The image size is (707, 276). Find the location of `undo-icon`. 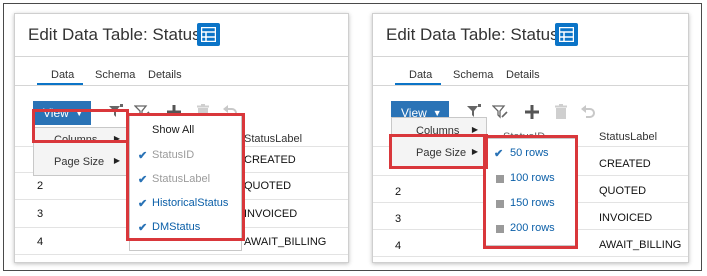

undo-icon is located at coordinates (588, 112).